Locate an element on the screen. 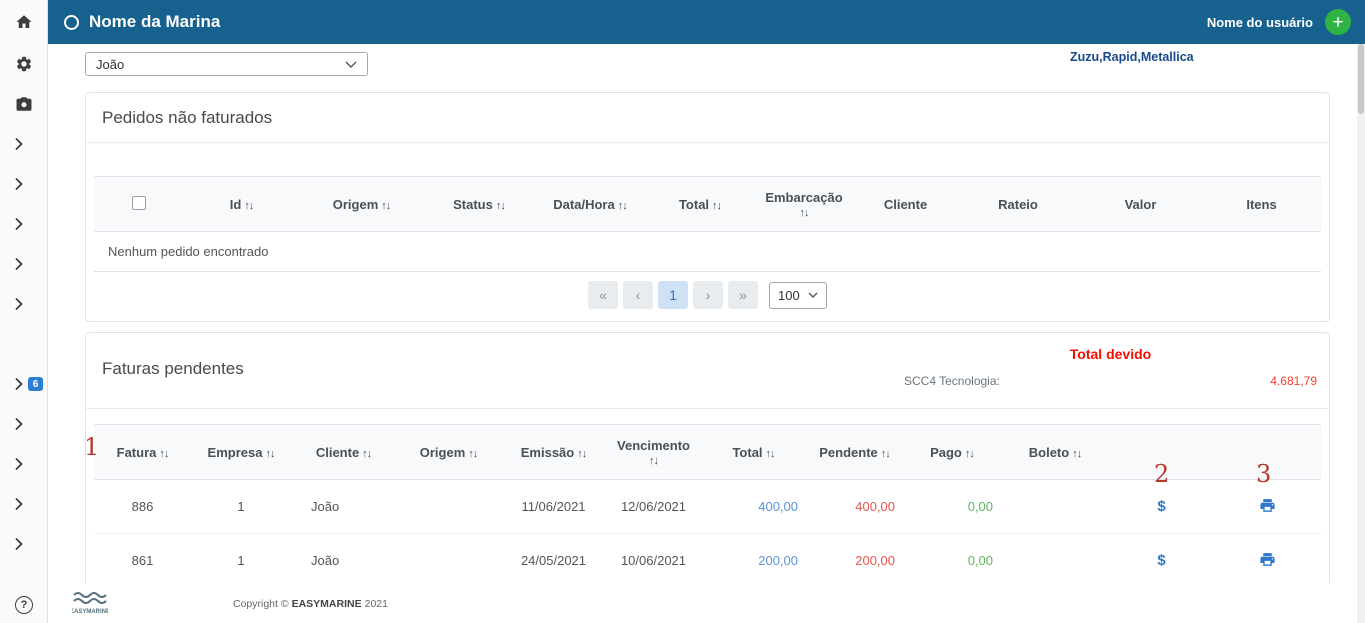 This screenshot has width=1365, height=623. page-size-select: 100 is located at coordinates (798, 295).